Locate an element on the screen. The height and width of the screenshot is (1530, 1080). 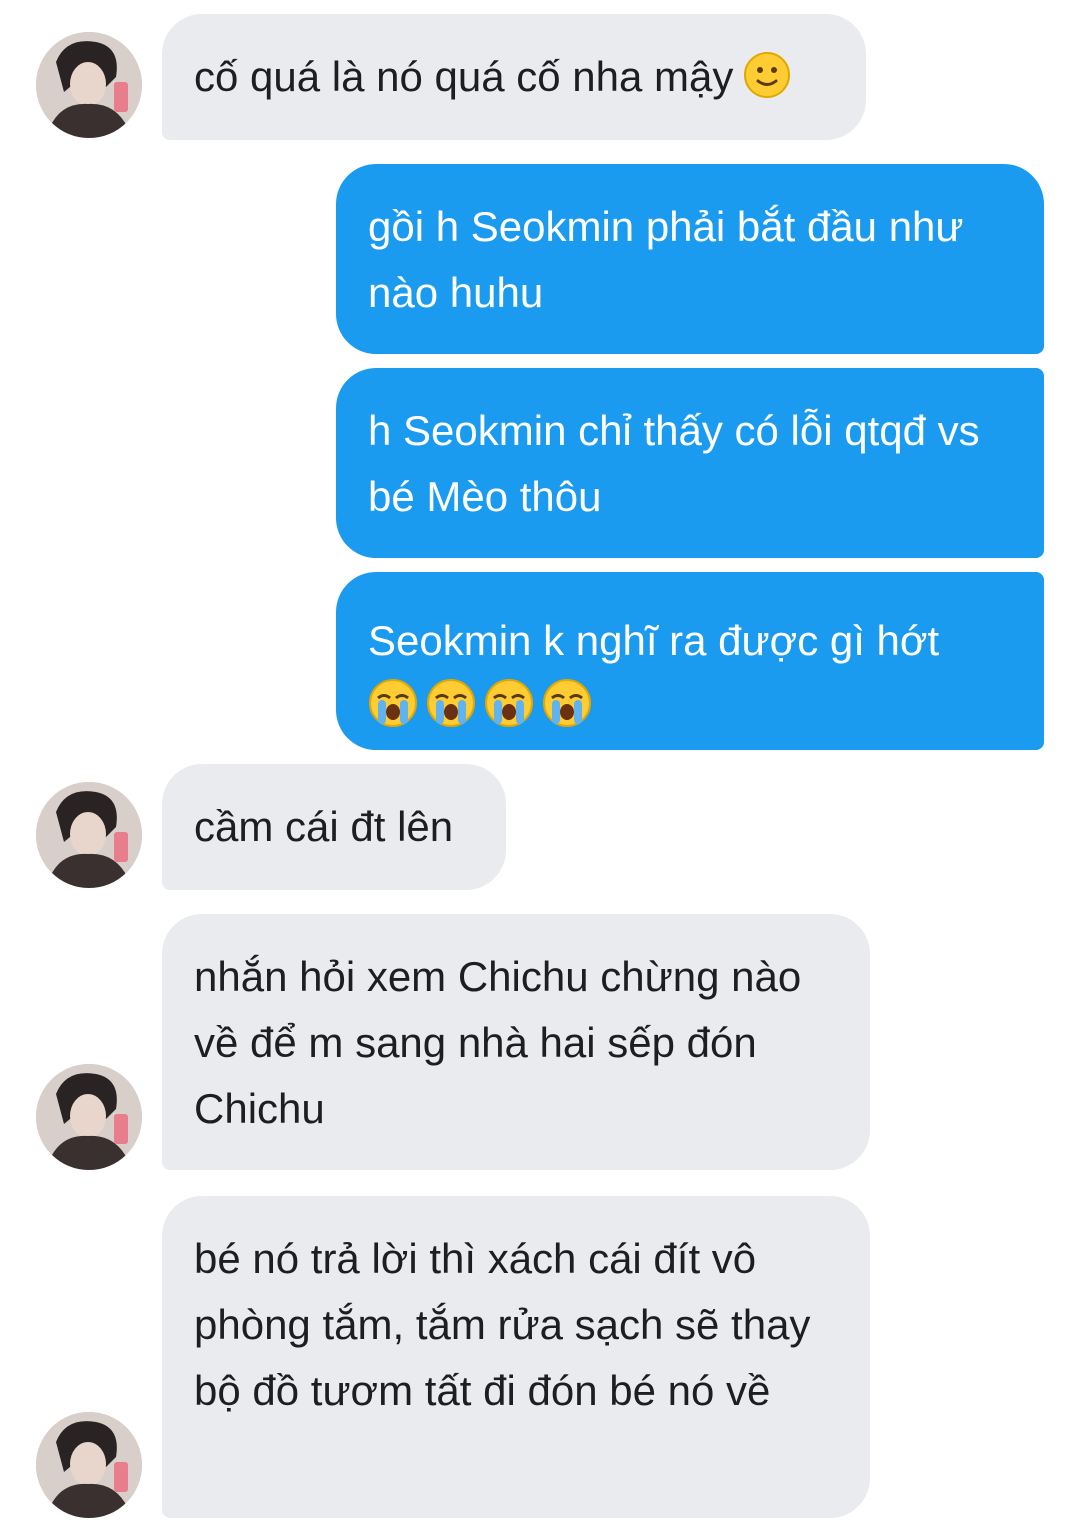
message-bubble-outgoing: gồi h Seokmin phải bắt đầu như nào huhu is located at coordinates (690, 259).